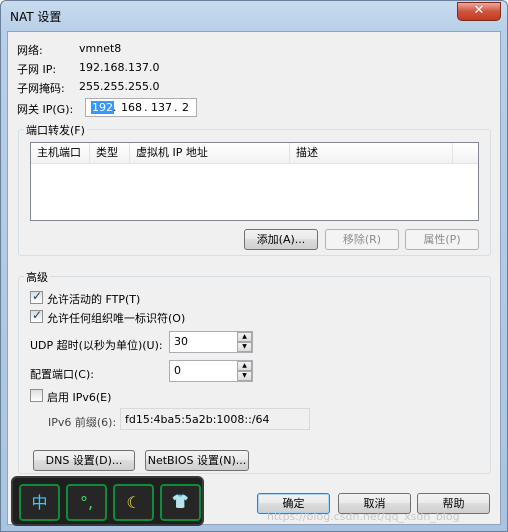 The width and height of the screenshot is (508, 532). Describe the element at coordinates (82, 422) in the screenshot. I see `ipv6-prefix-label: IPv6 前缀(6):` at that location.